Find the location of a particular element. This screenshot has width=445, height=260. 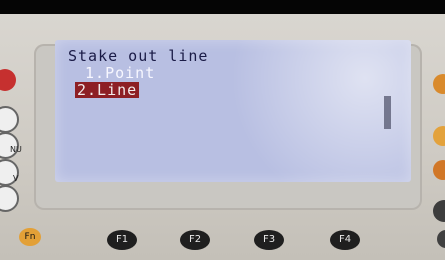

menu-item-line-selected: 2.Line is located at coordinates (107, 90).